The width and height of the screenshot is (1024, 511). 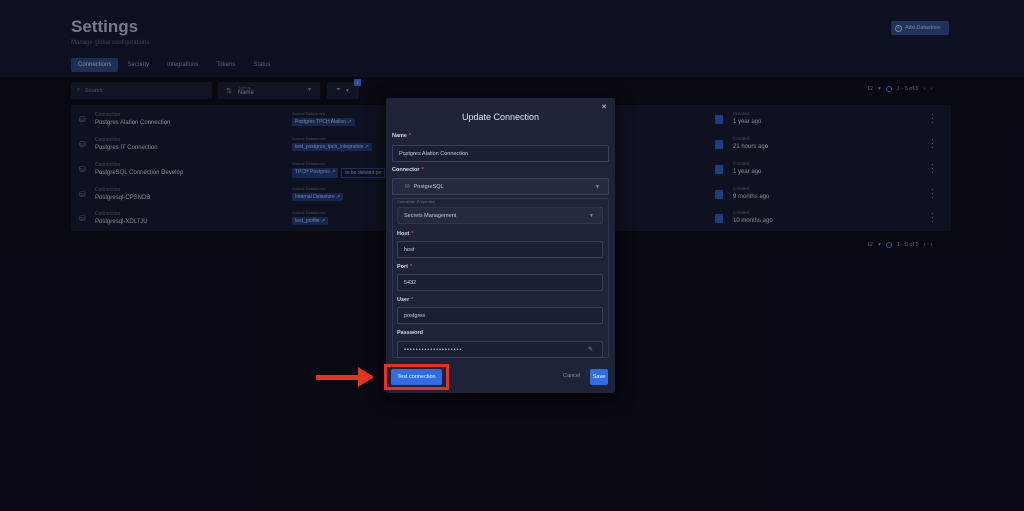 I want to click on user-label: User *, so click(x=405, y=300).